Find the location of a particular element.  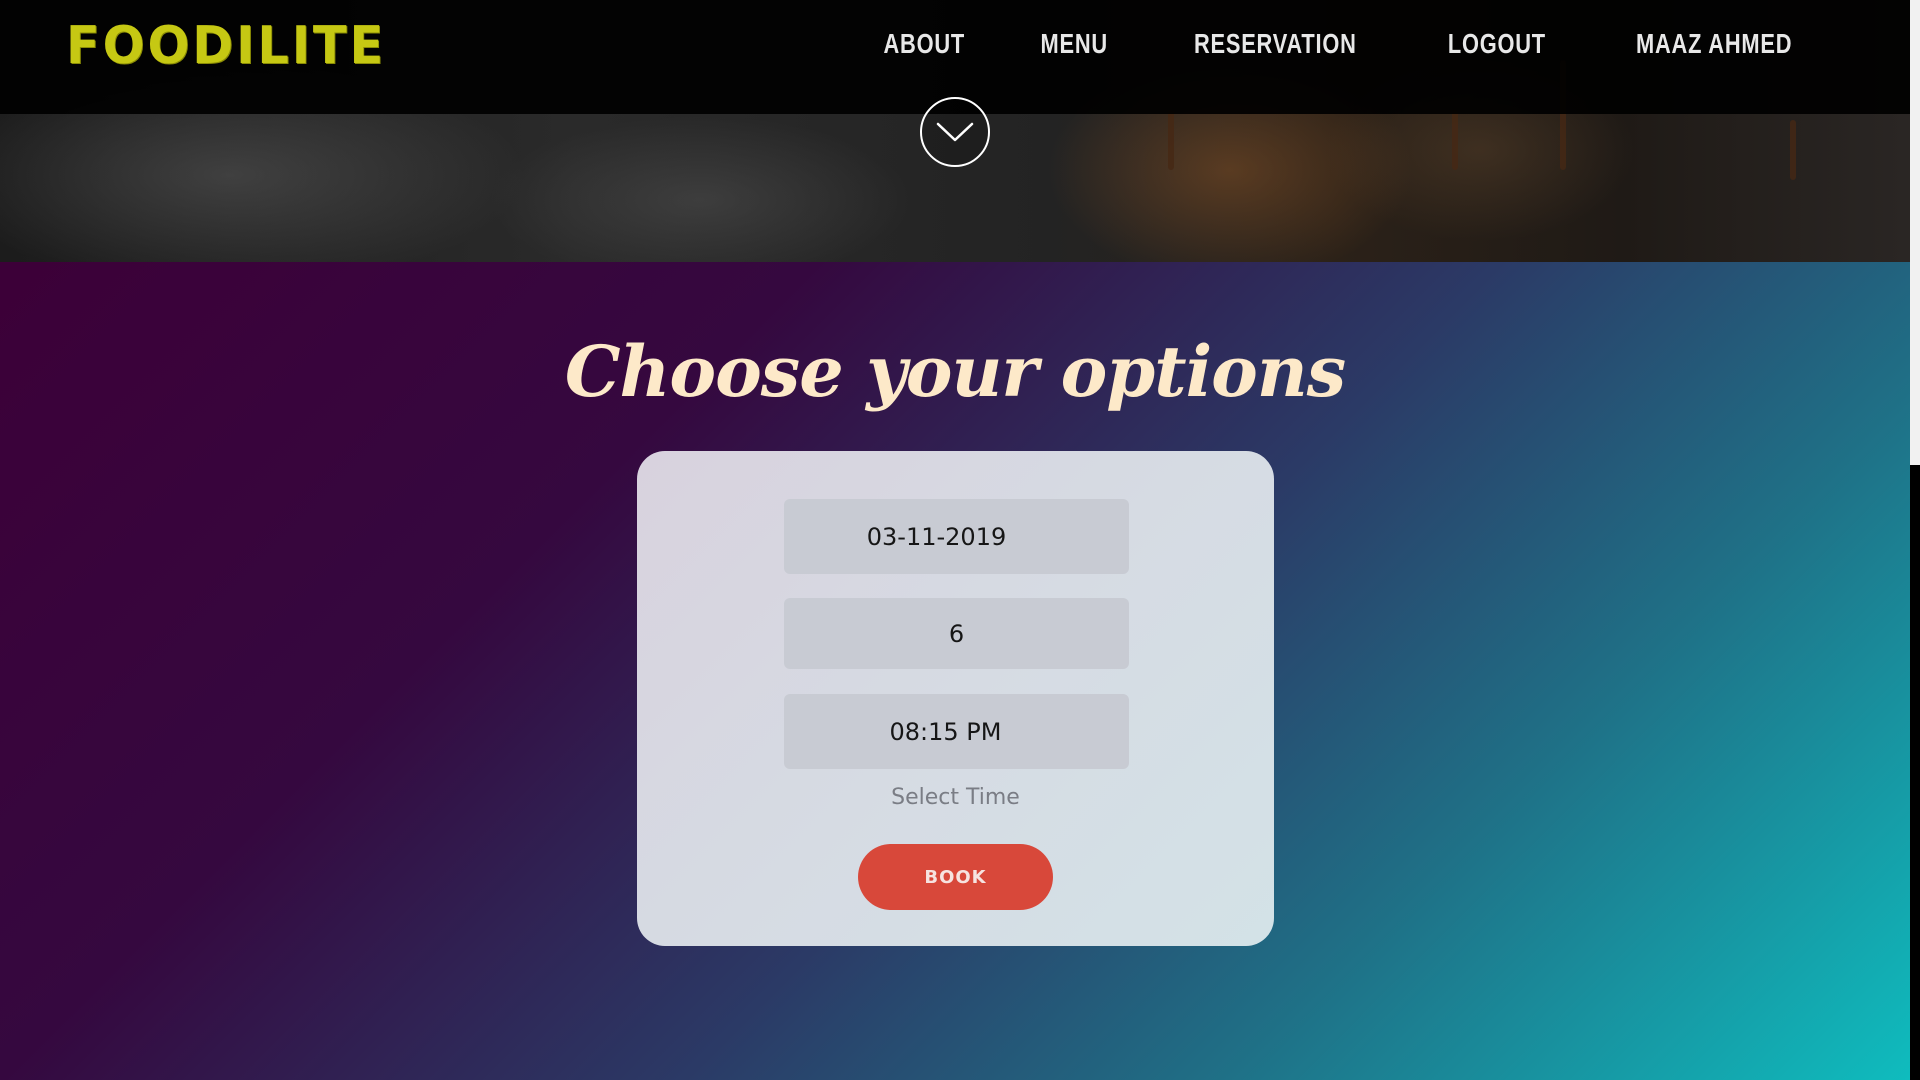

guests-value: 6 is located at coordinates (956, 633).